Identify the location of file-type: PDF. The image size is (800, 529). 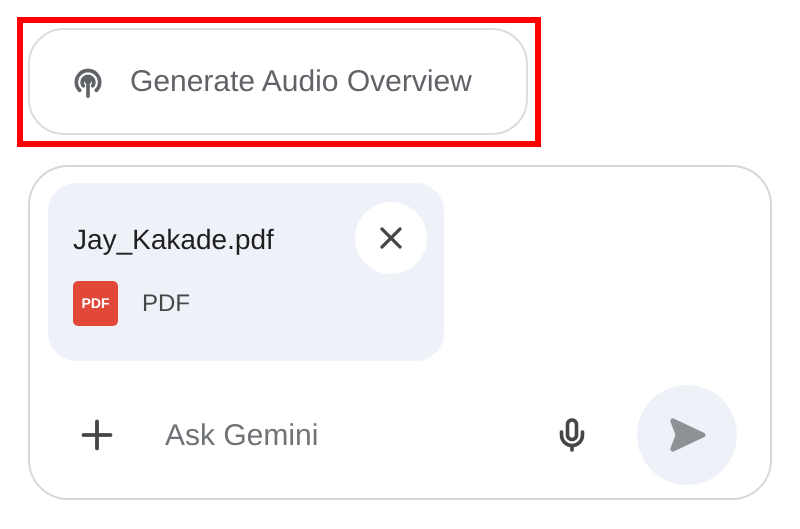
(166, 303).